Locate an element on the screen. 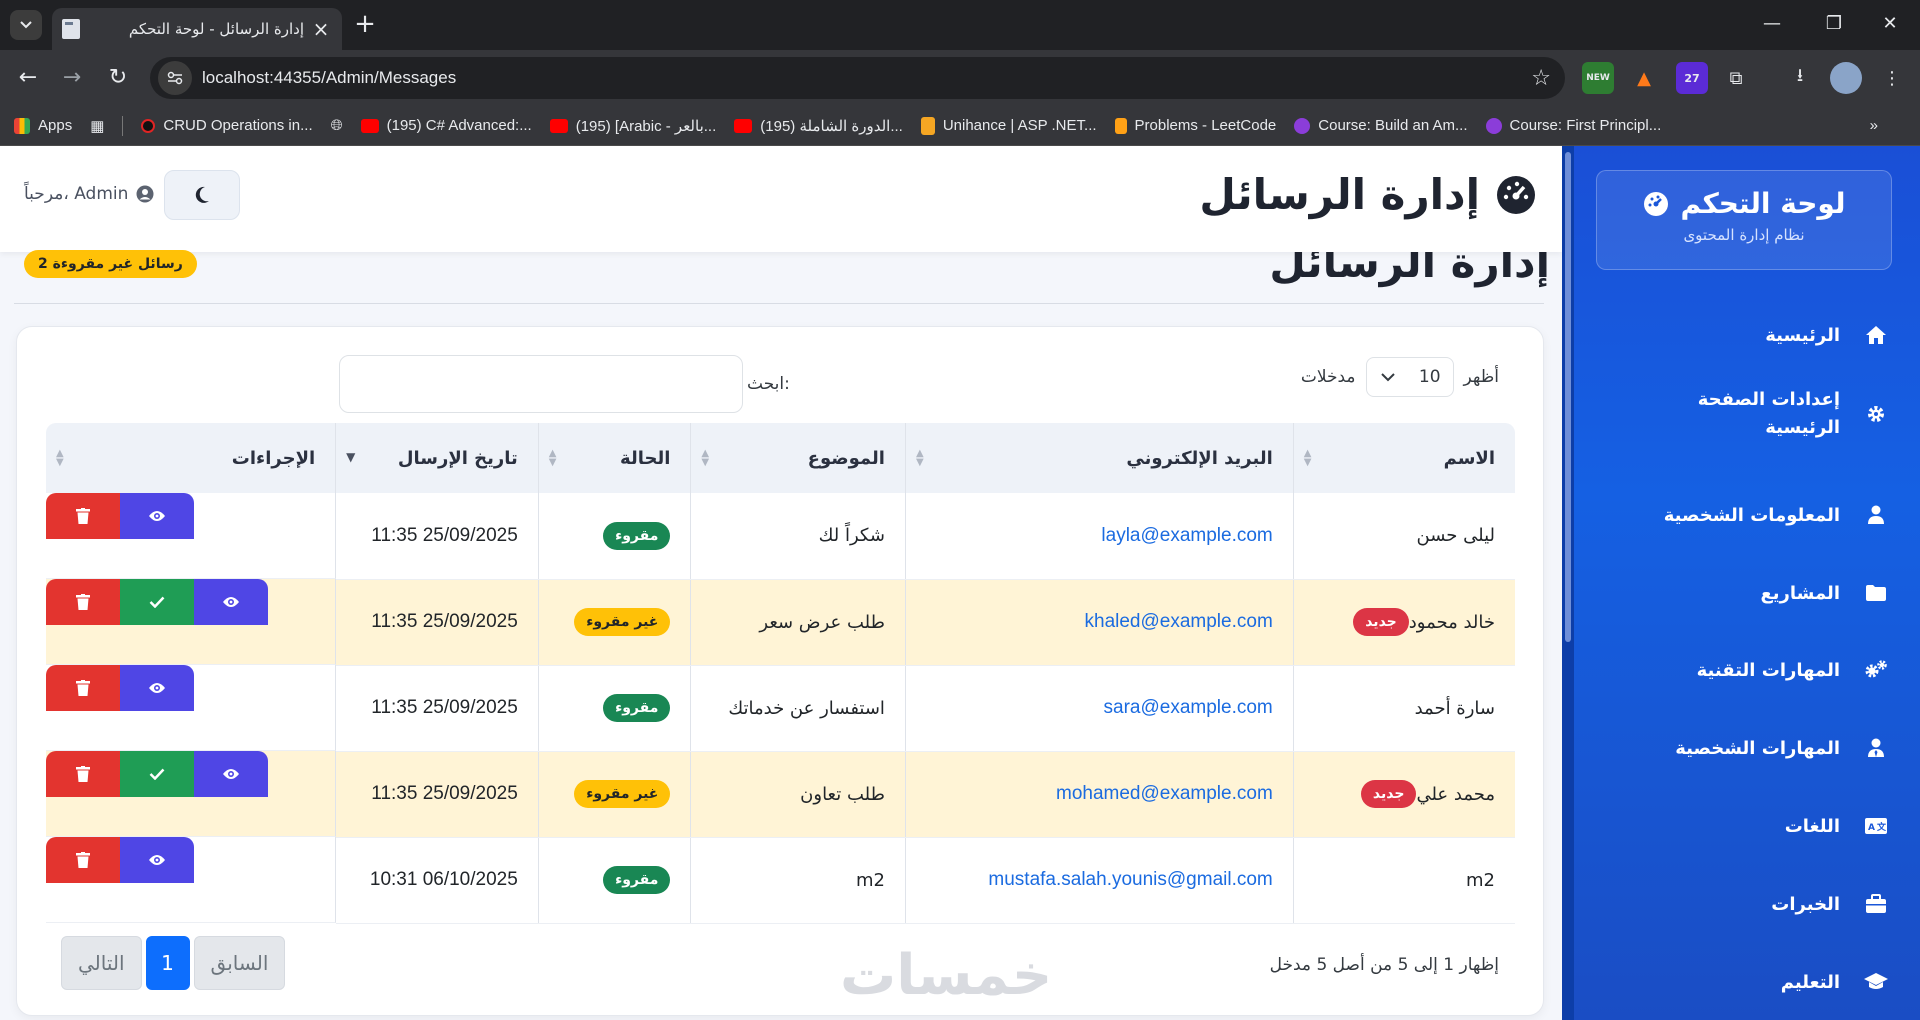  new-tab-button: + is located at coordinates (365, 25).